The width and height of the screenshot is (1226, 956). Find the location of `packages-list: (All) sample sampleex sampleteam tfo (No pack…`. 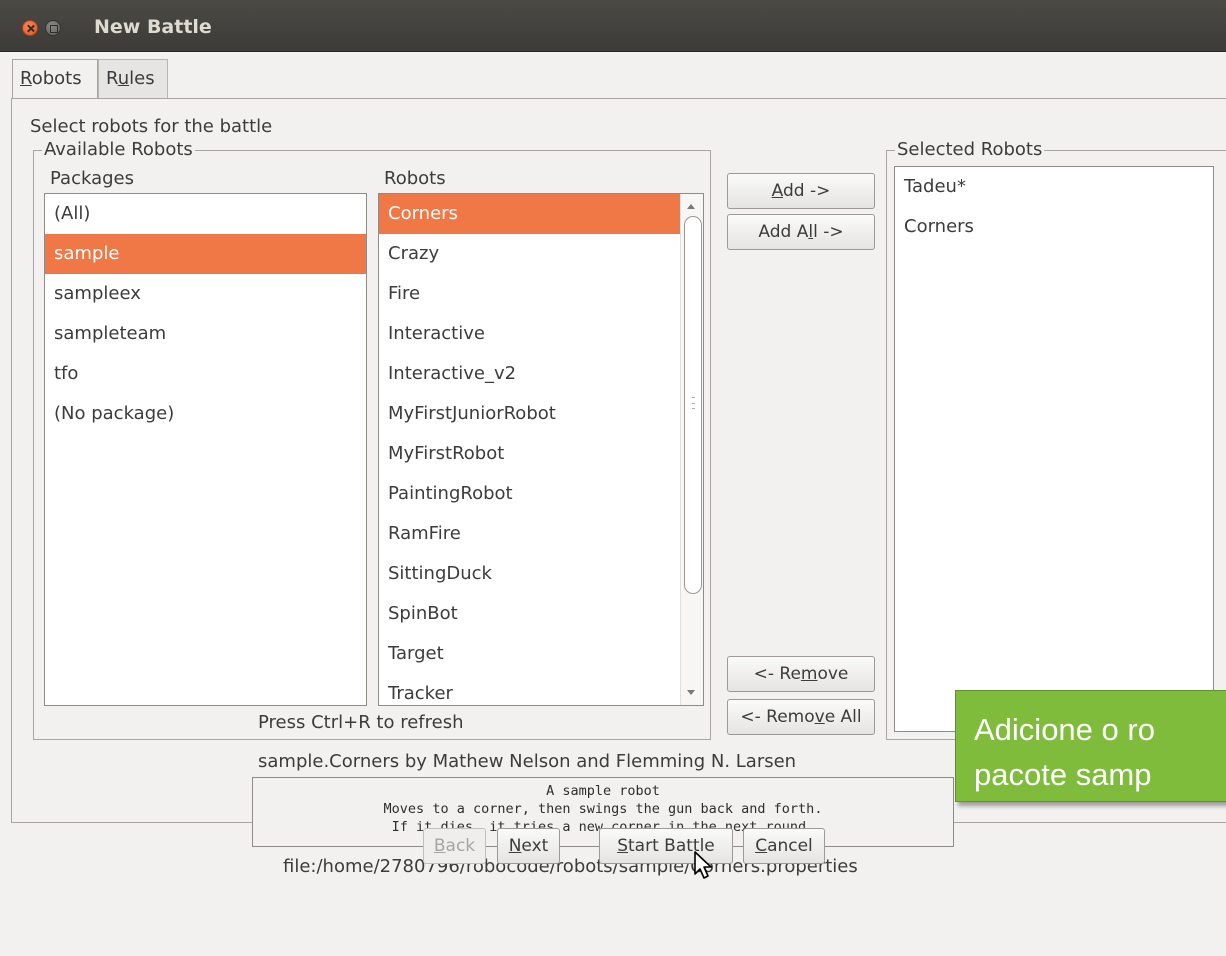

packages-list: (All) sample sampleex sampleteam tfo (No pack… is located at coordinates (205, 449).